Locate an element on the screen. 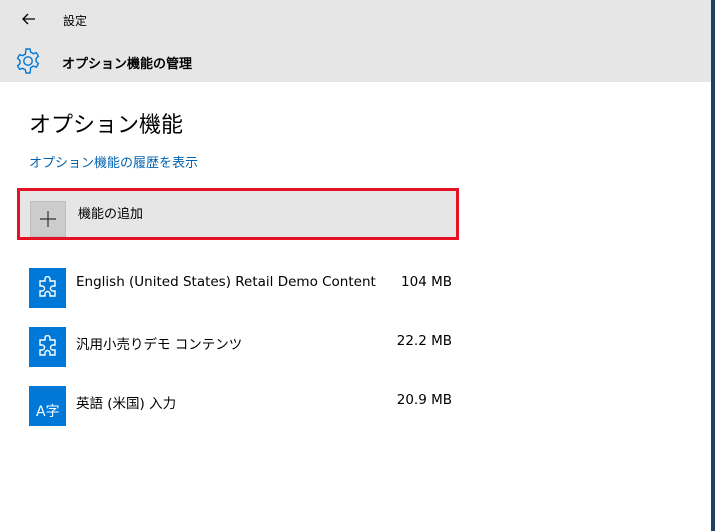 The width and height of the screenshot is (715, 531). app-title: 設定 is located at coordinates (75, 21).